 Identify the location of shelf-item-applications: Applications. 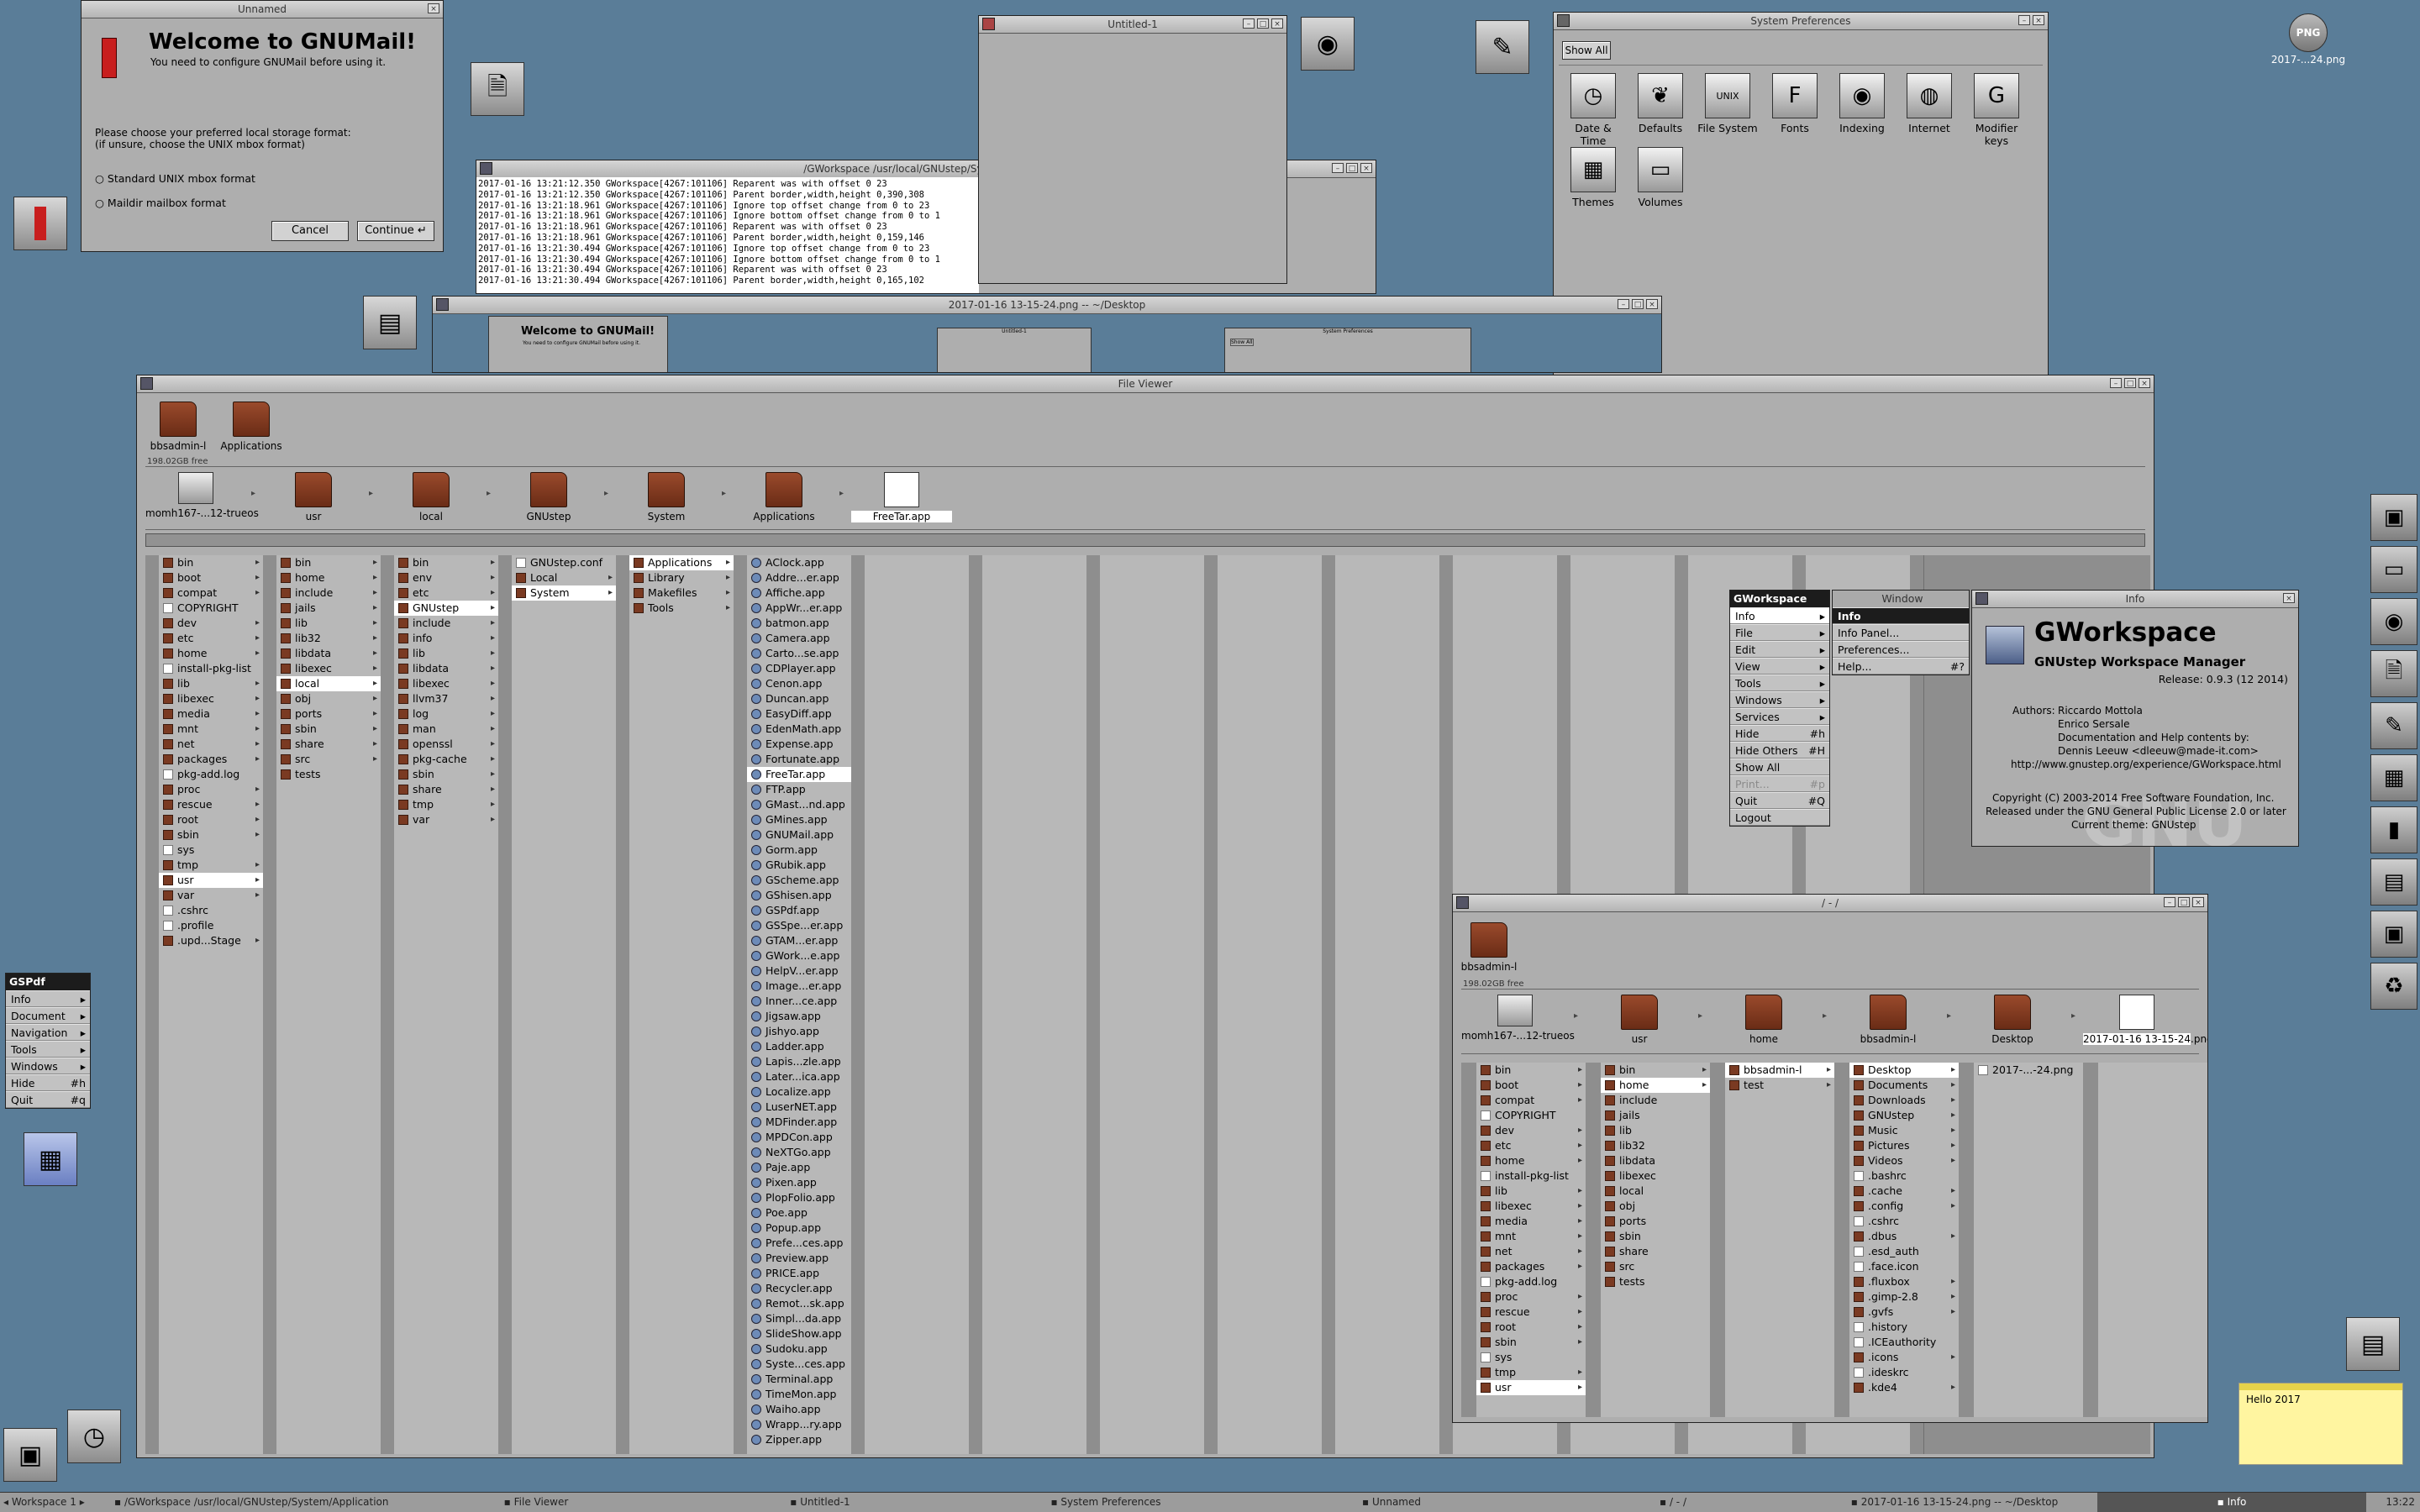
(251, 427).